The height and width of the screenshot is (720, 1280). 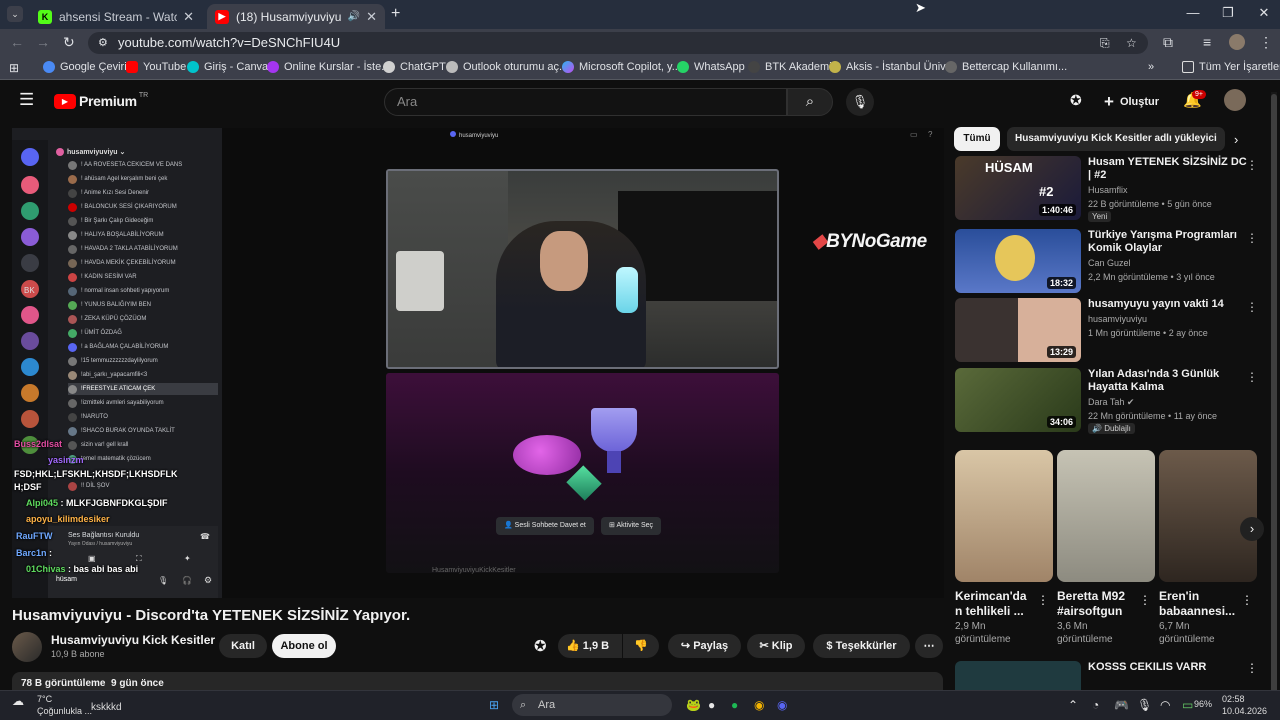 What do you see at coordinates (1131, 102) in the screenshot?
I see `create-button: + Oluştur` at bounding box center [1131, 102].